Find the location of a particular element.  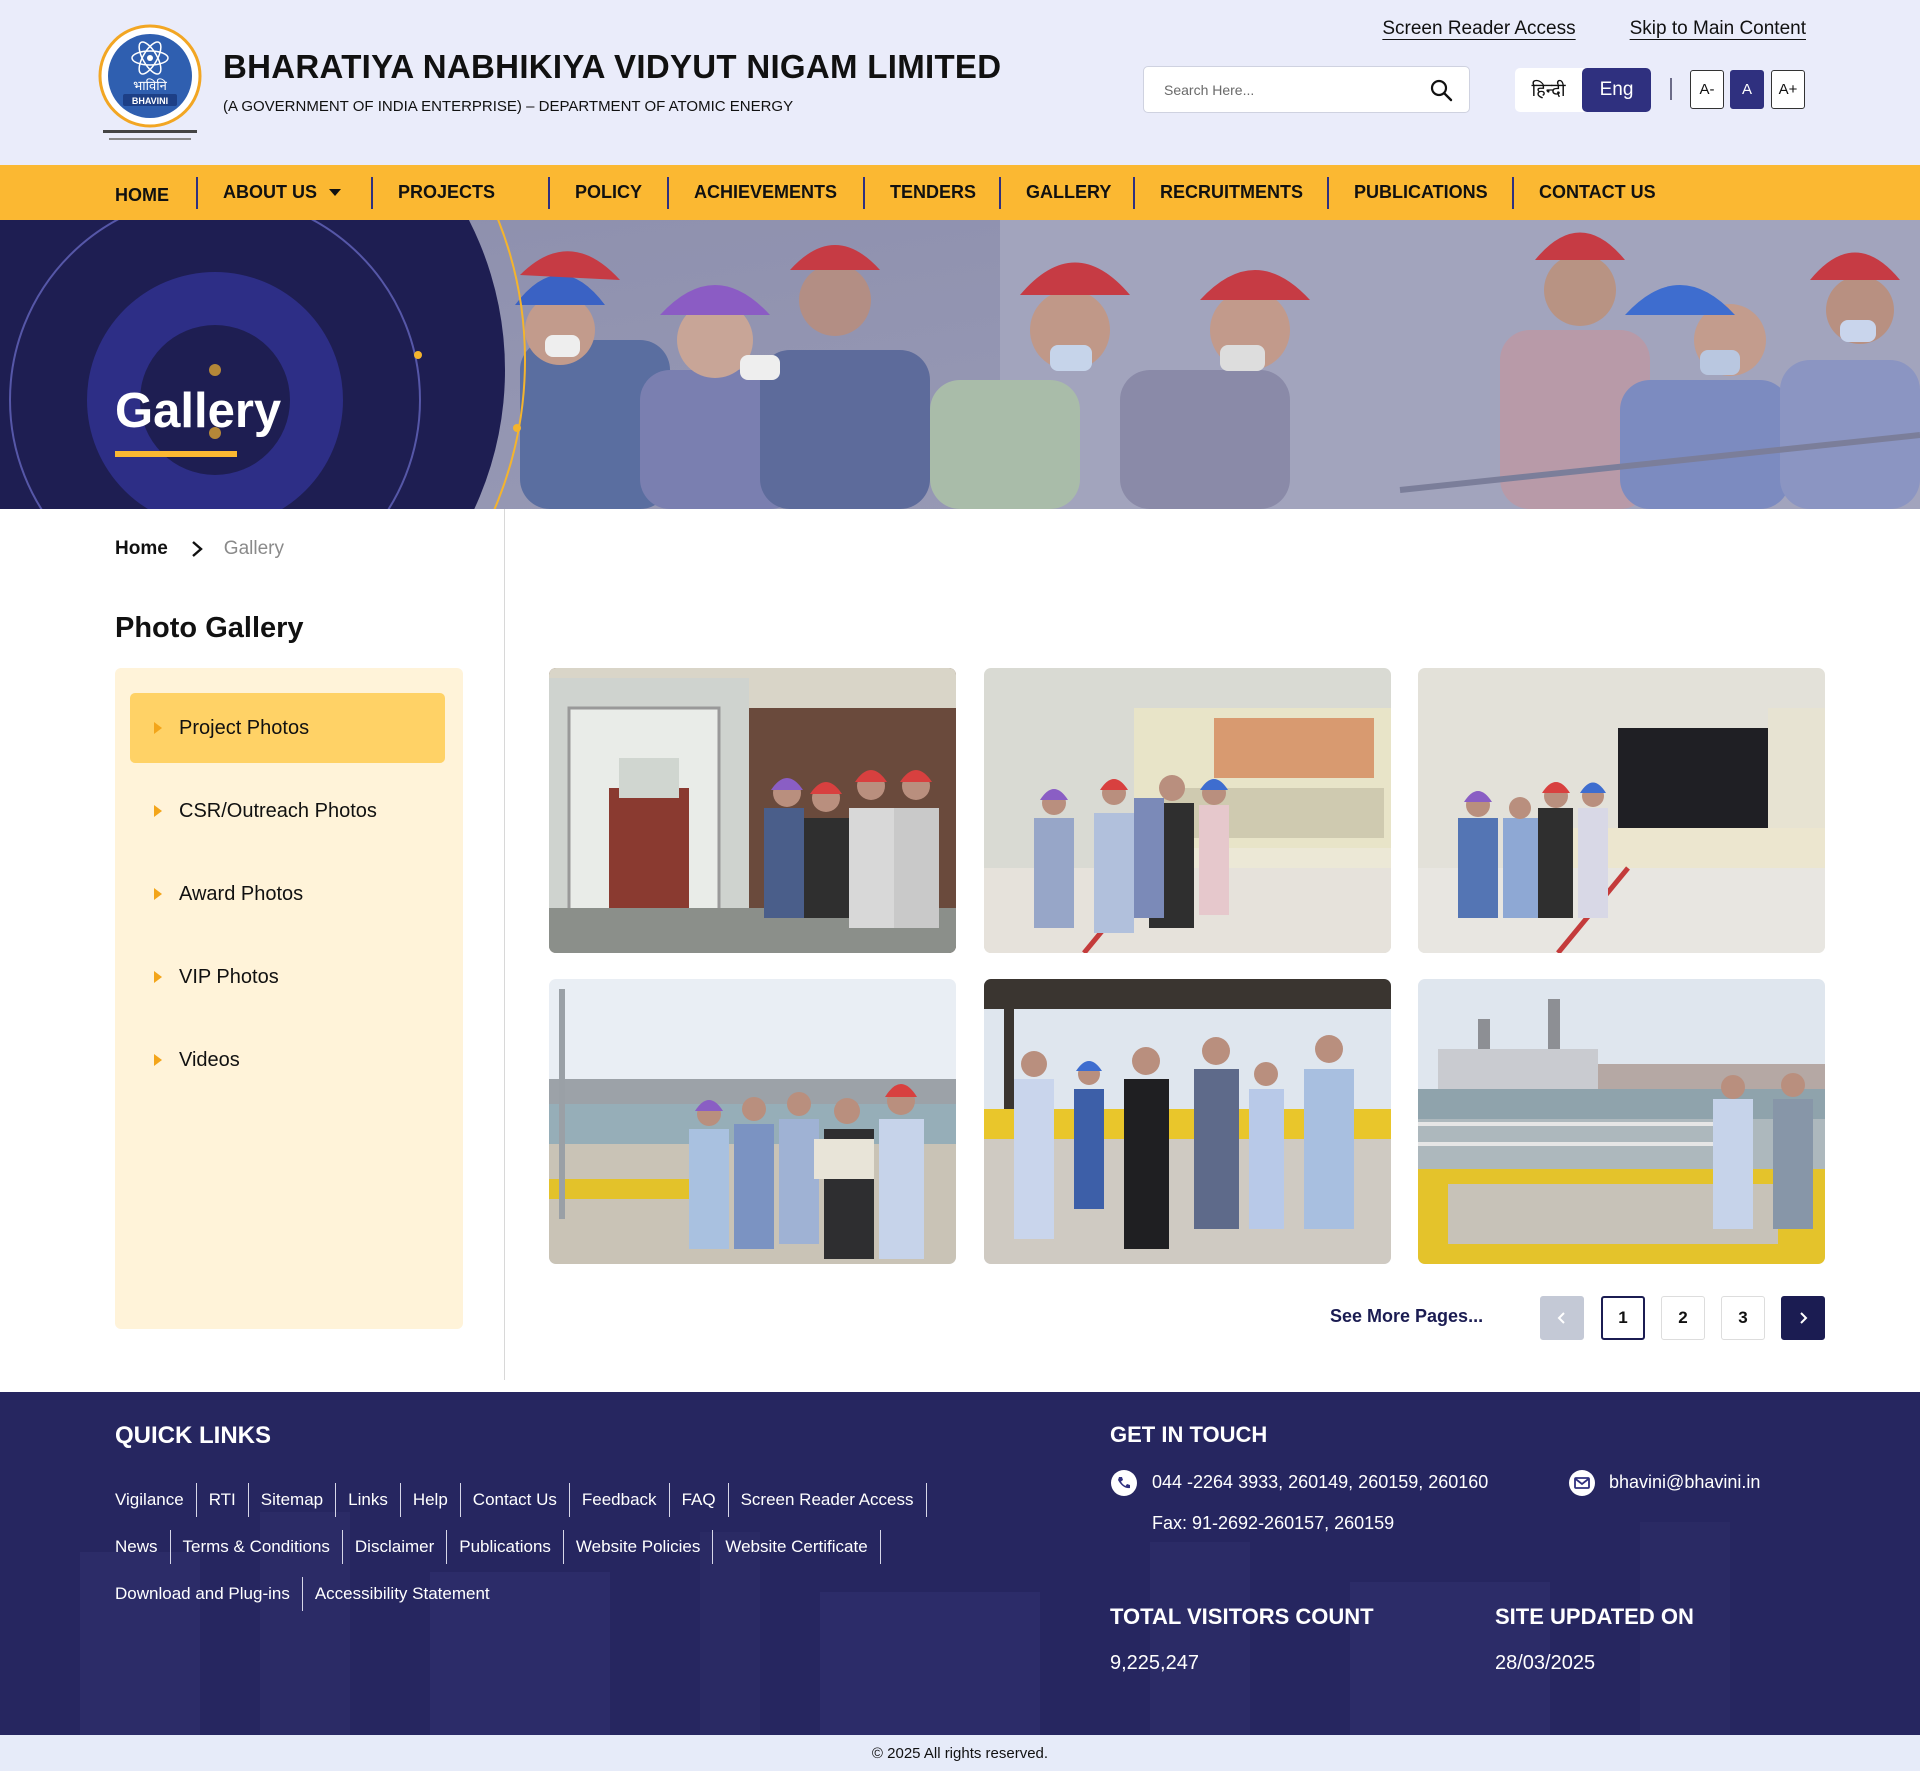

chevron-down-icon is located at coordinates (335, 192).